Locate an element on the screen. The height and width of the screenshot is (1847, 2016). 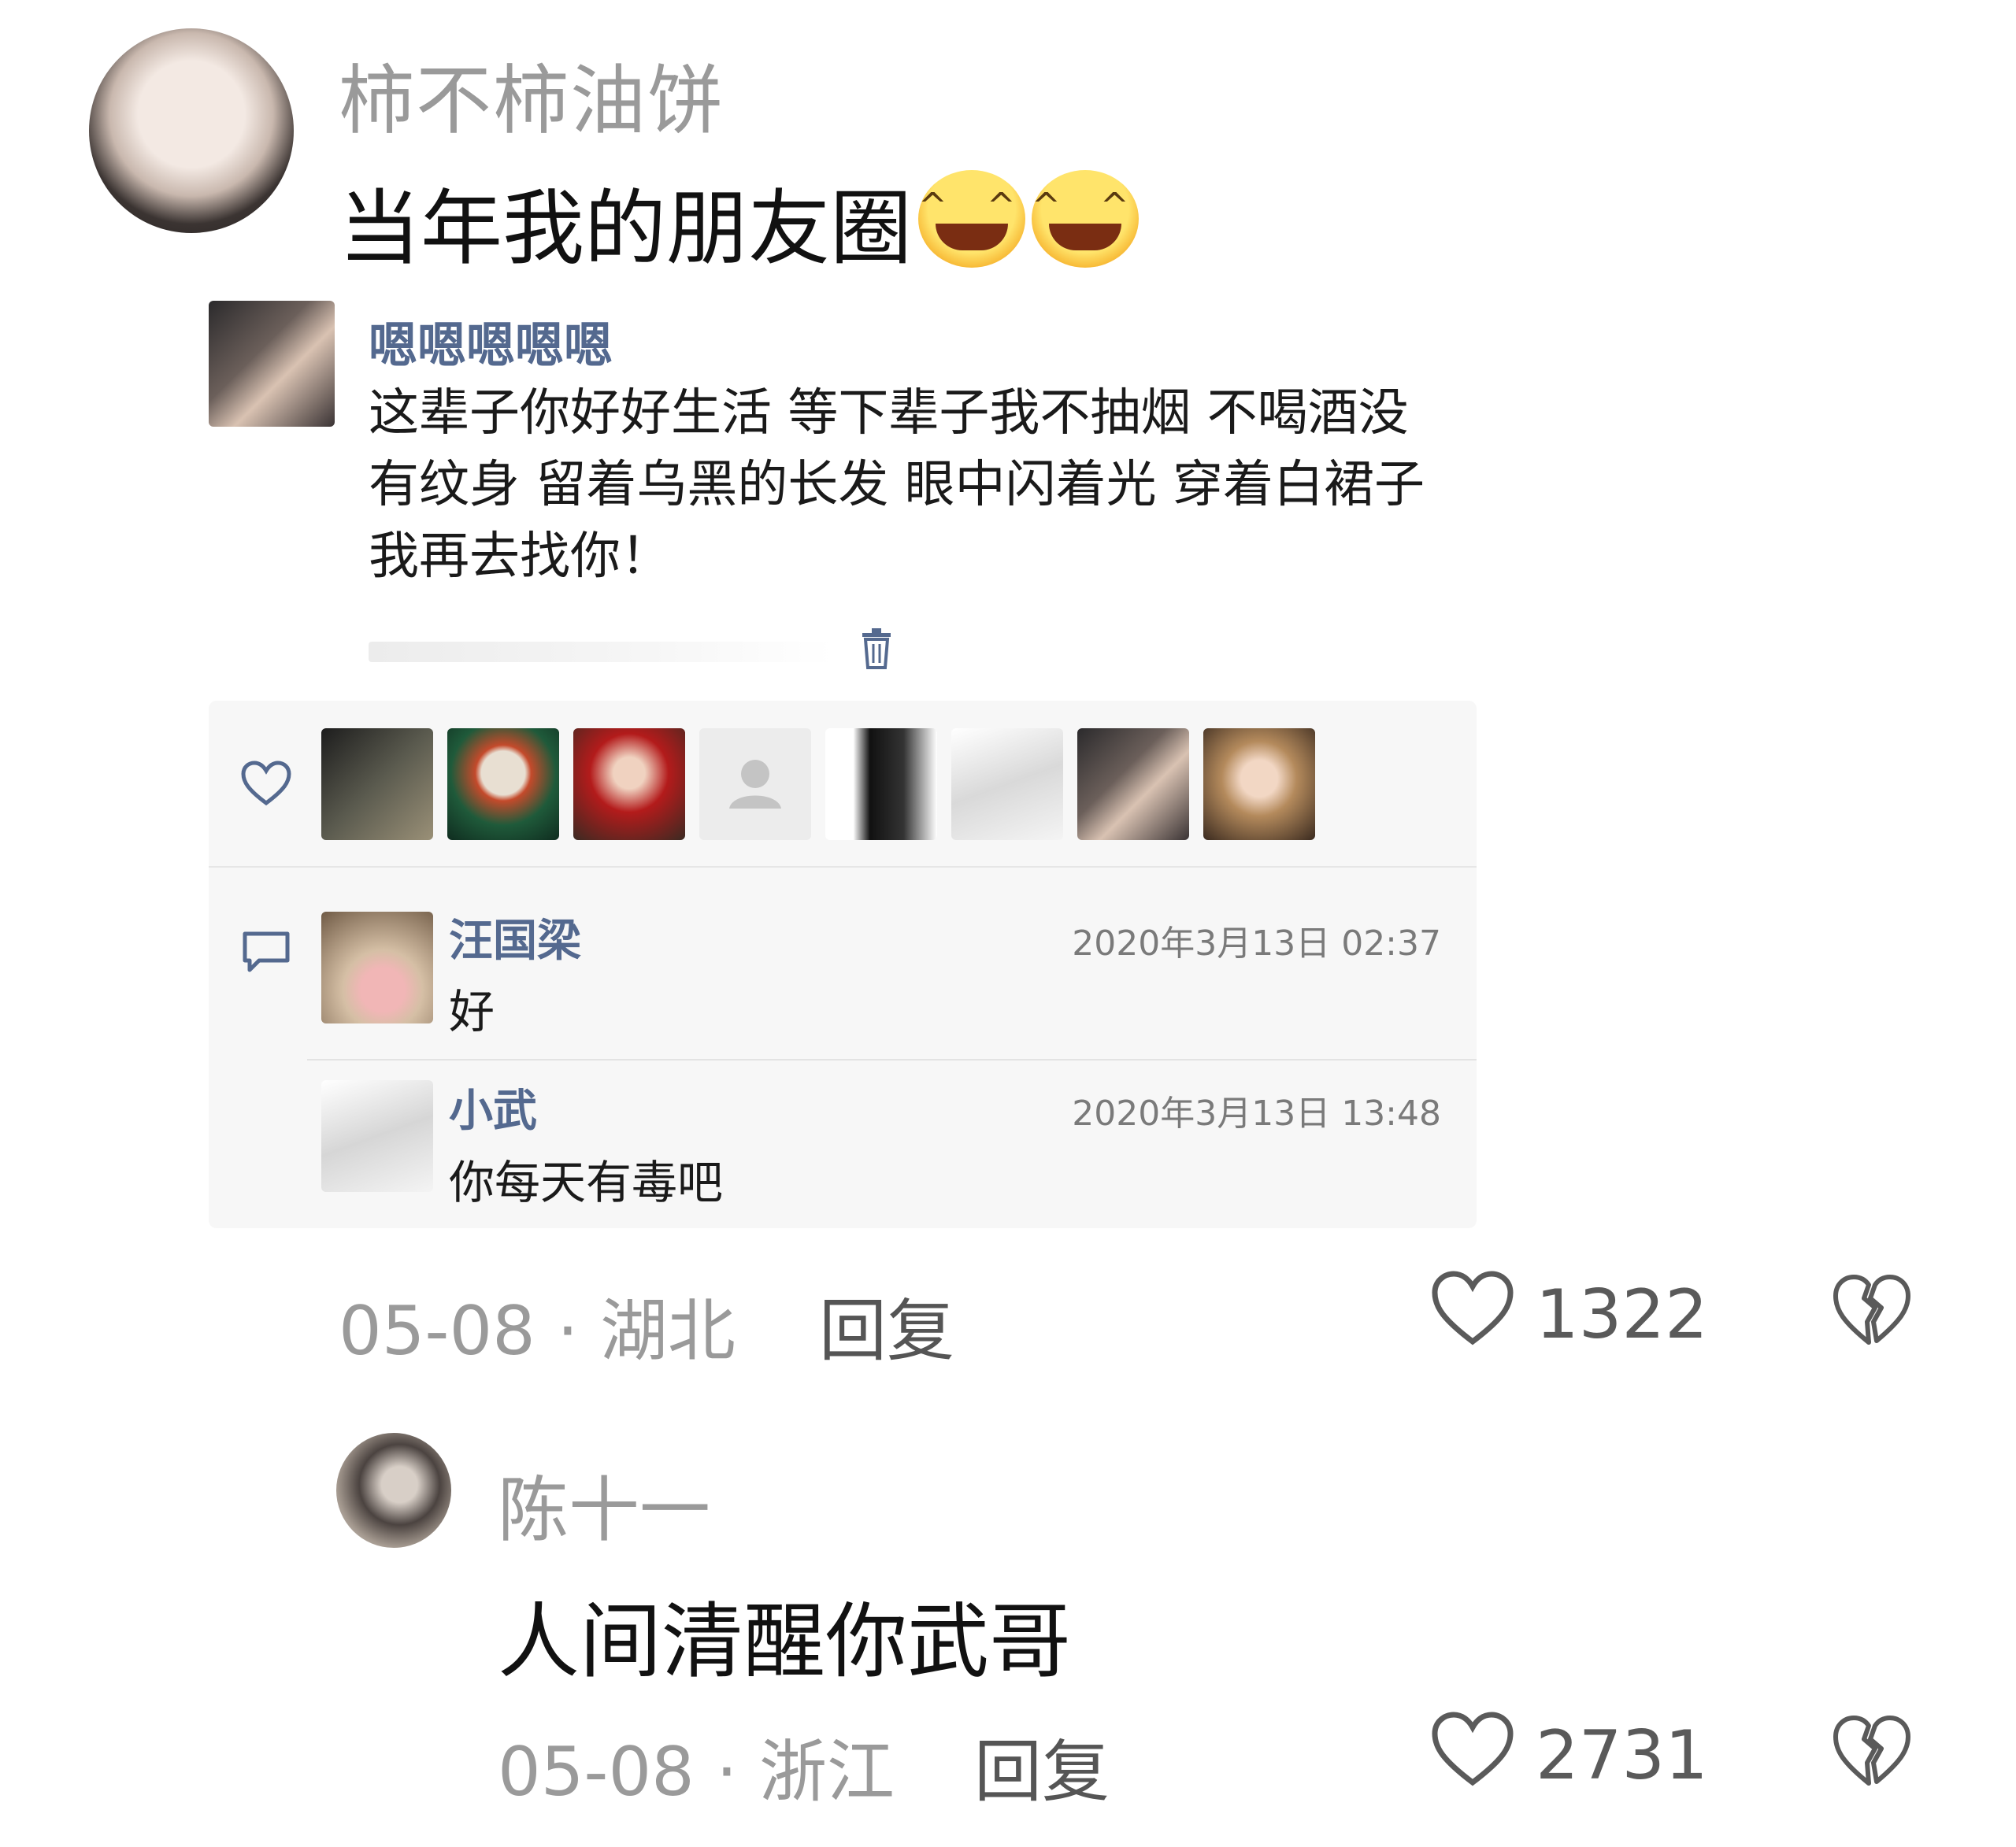
like-count: 1322 is located at coordinates (1622, 1314).